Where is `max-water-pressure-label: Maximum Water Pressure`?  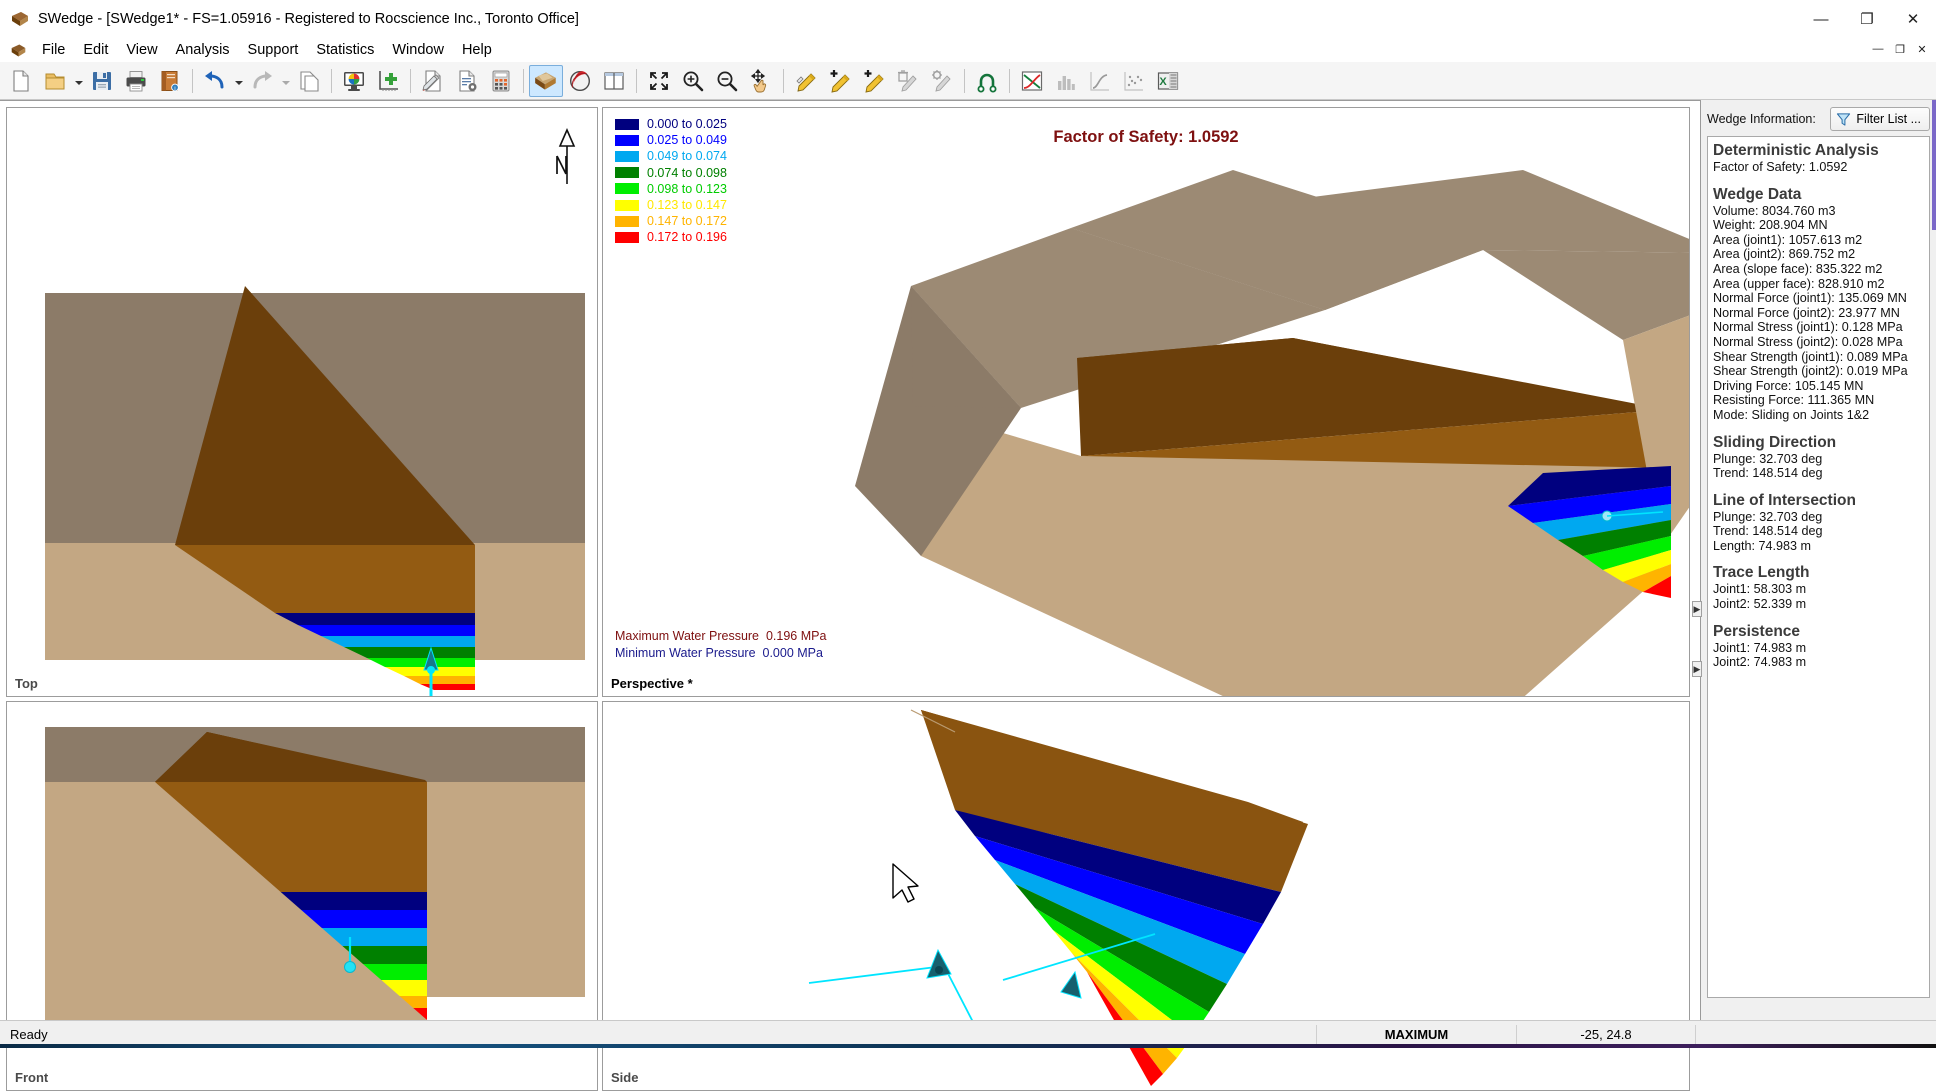 max-water-pressure-label: Maximum Water Pressure is located at coordinates (687, 636).